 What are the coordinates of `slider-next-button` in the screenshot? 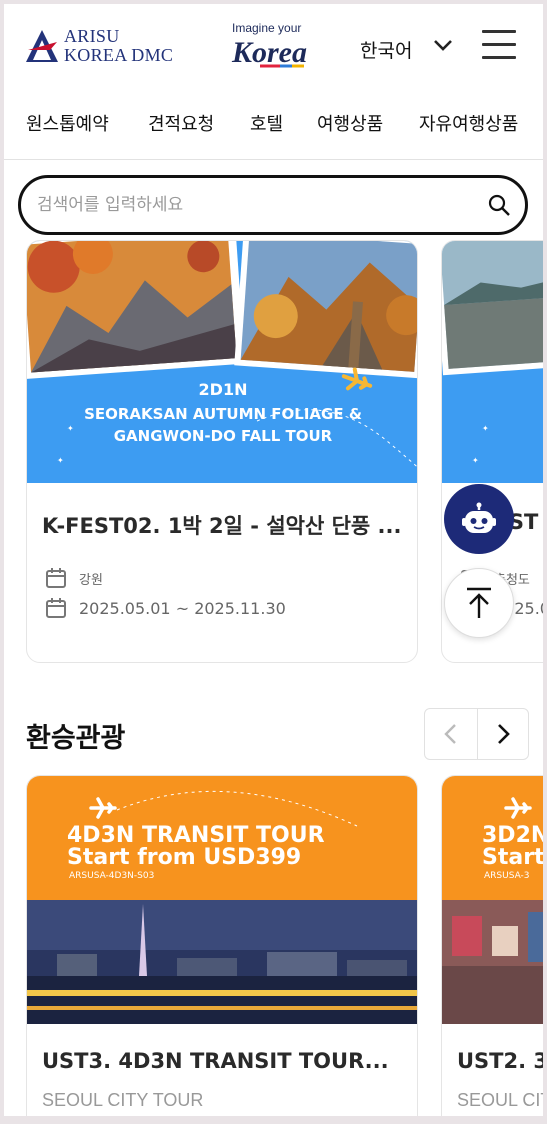 It's located at (502, 734).